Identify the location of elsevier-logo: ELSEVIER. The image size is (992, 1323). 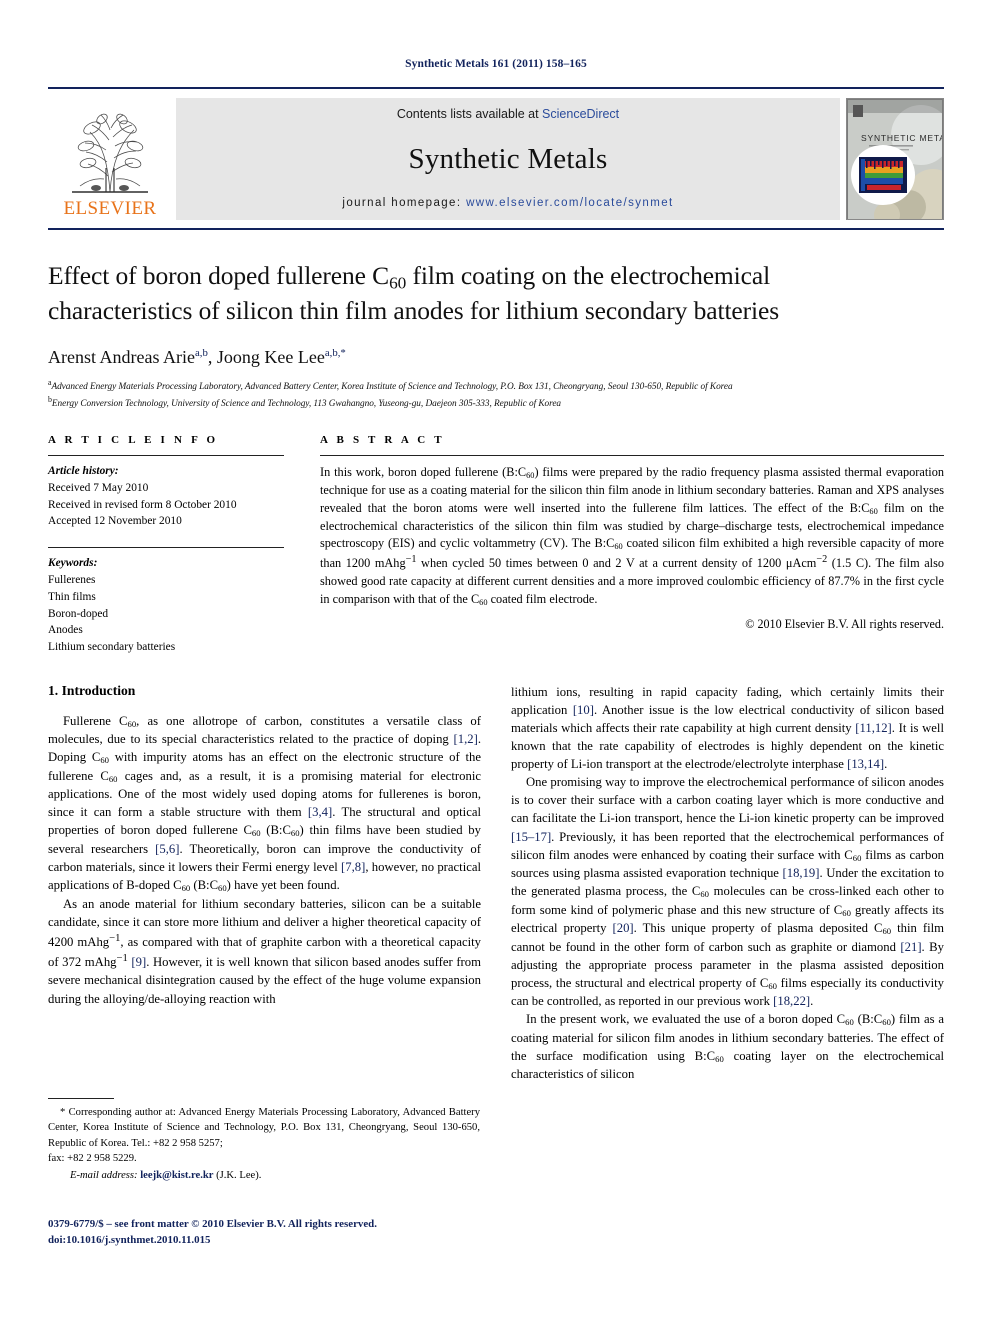
(110, 159).